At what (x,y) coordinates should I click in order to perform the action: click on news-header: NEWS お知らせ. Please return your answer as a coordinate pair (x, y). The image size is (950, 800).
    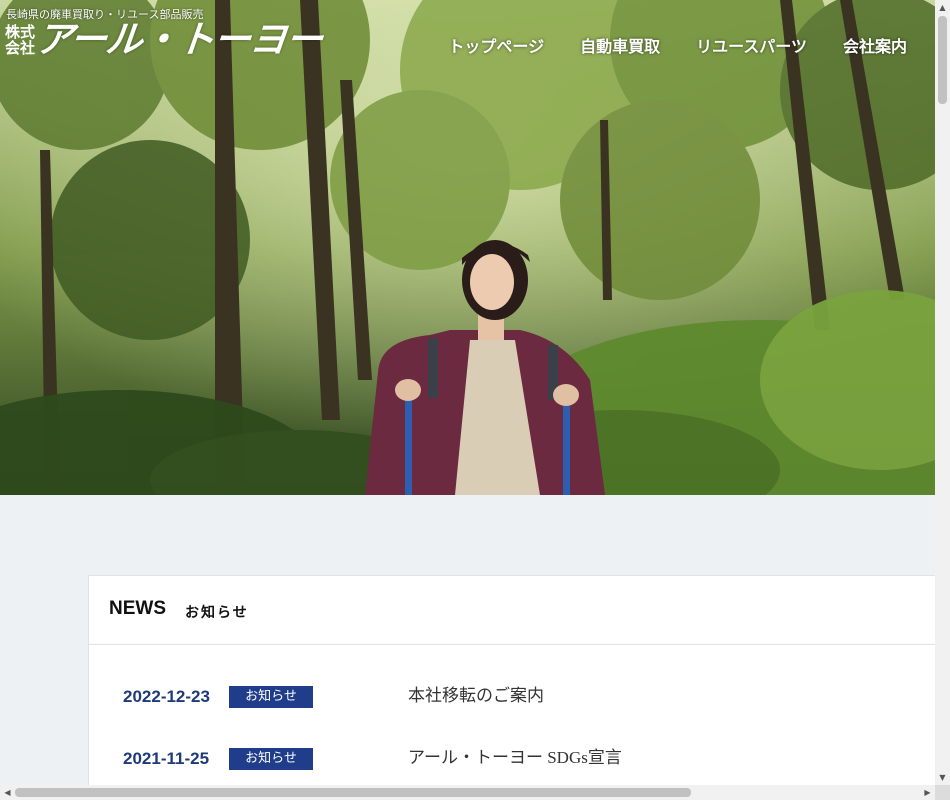
    Looking at the image, I should click on (512, 610).